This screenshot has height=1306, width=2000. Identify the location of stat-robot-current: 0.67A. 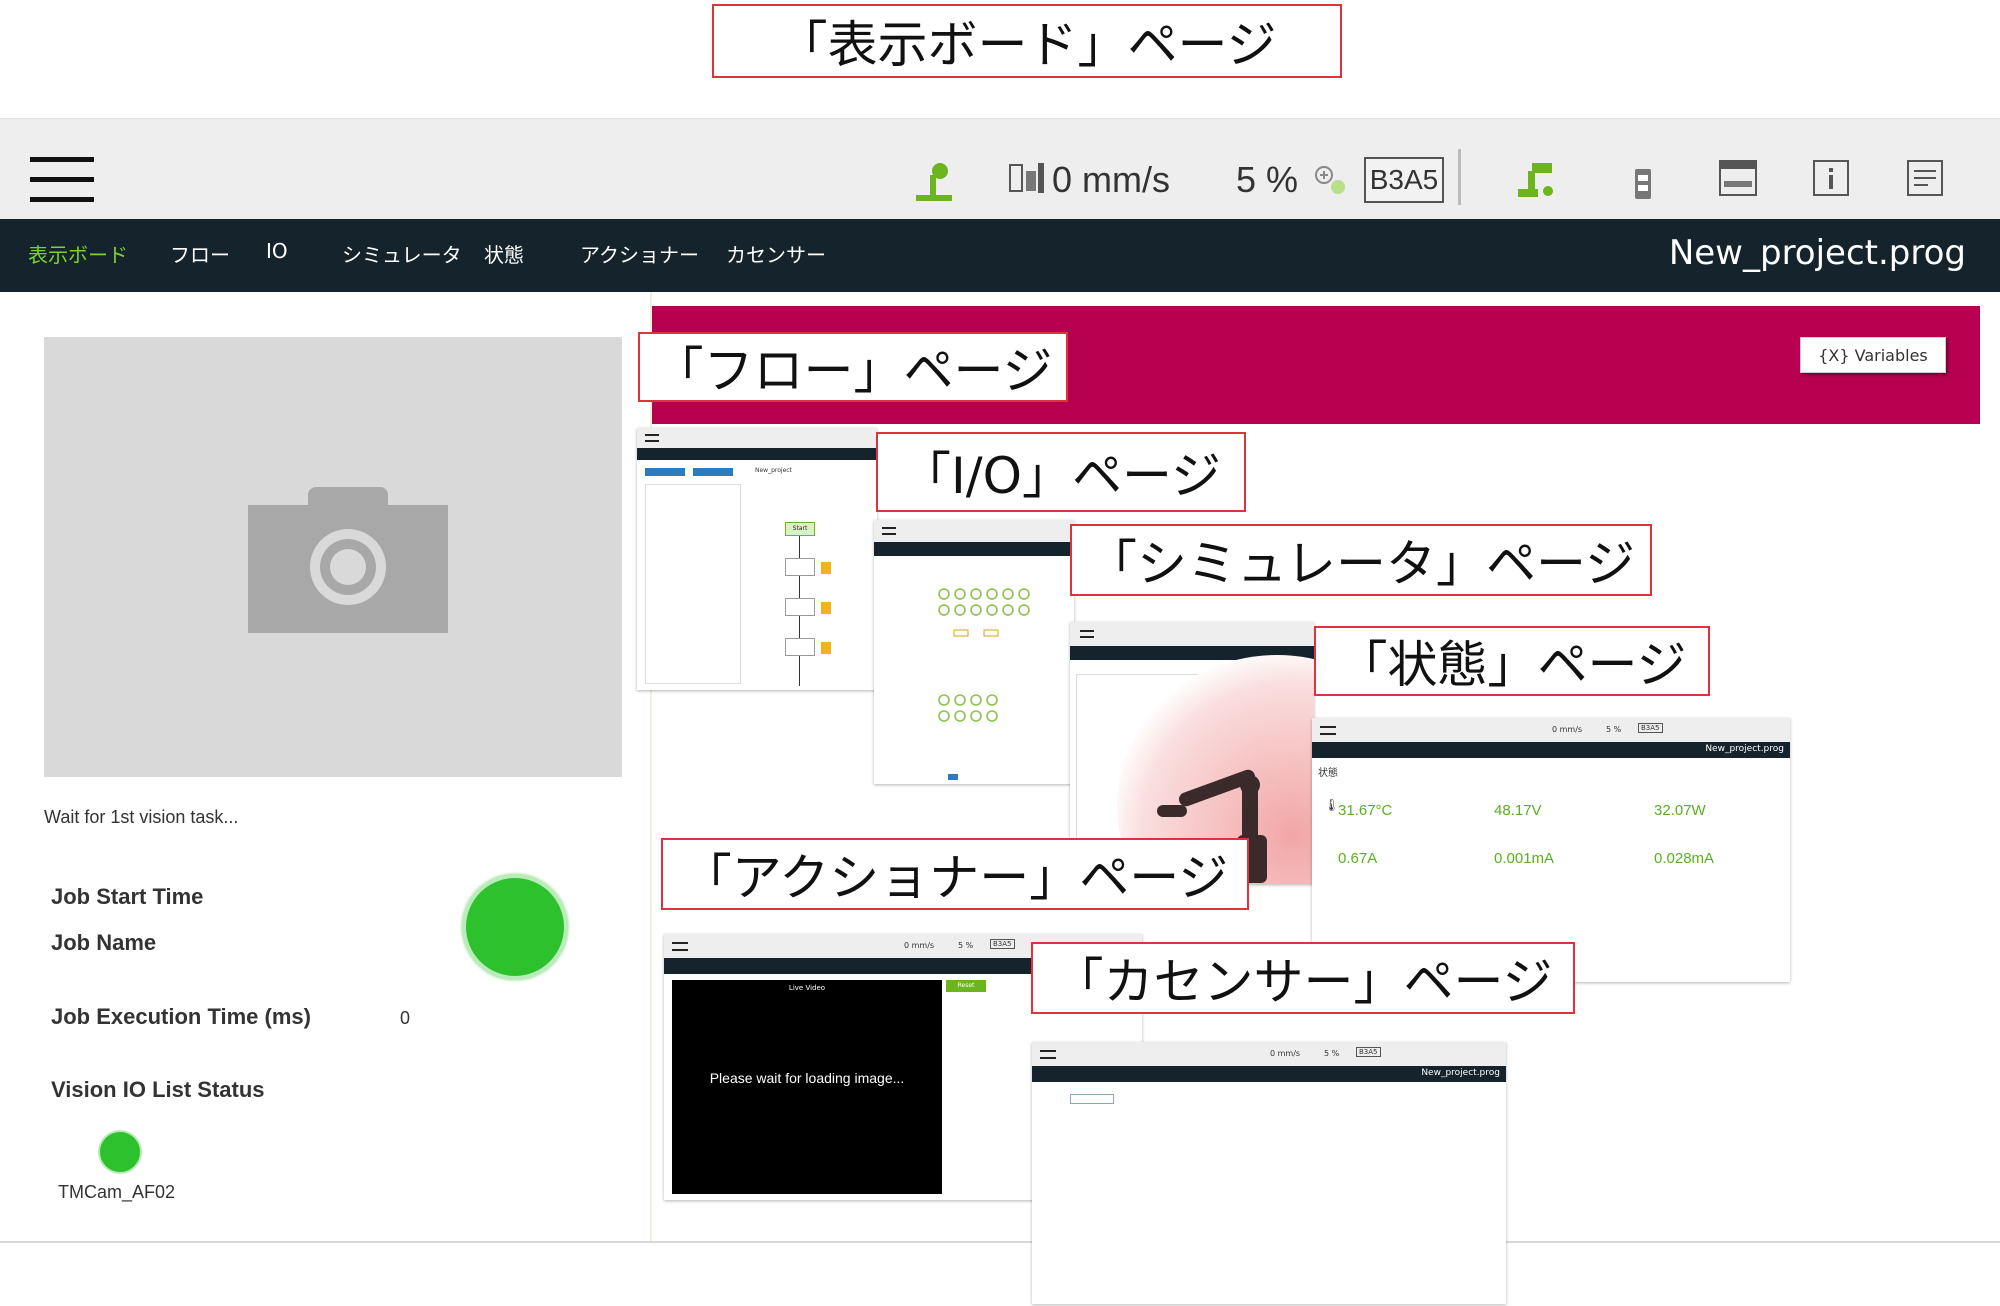
(1358, 858).